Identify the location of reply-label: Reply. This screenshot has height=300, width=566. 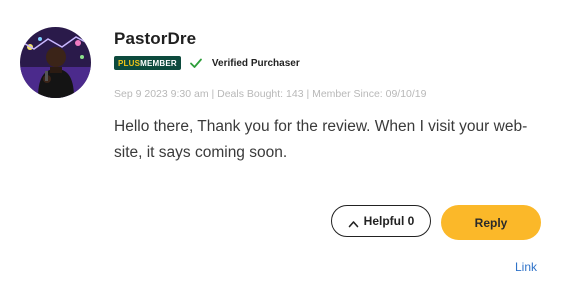
(491, 222).